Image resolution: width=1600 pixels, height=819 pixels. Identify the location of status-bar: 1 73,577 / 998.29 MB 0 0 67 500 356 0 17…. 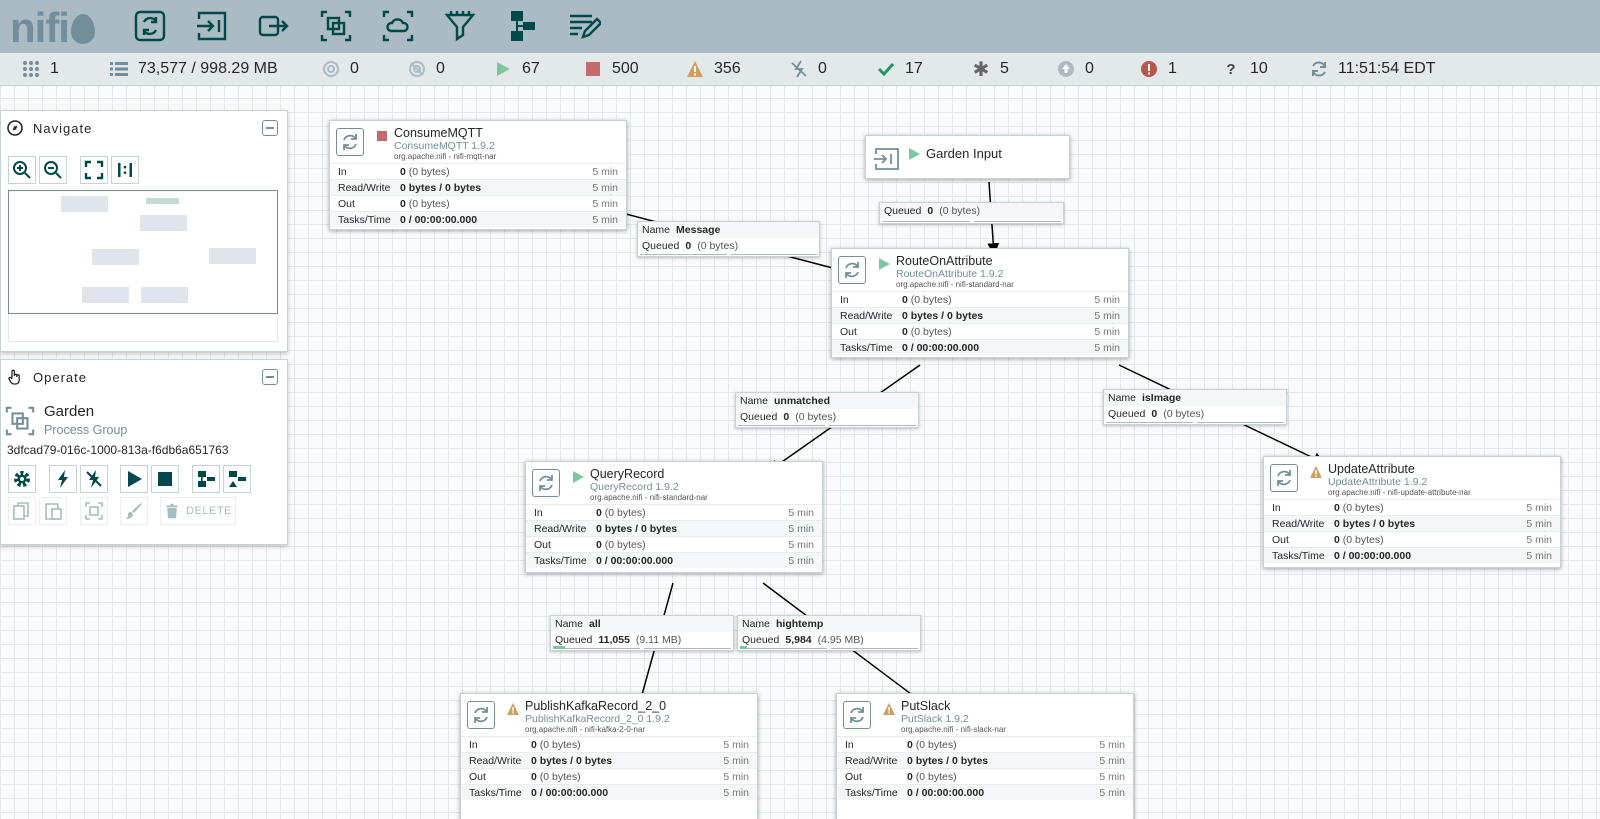
(800, 69).